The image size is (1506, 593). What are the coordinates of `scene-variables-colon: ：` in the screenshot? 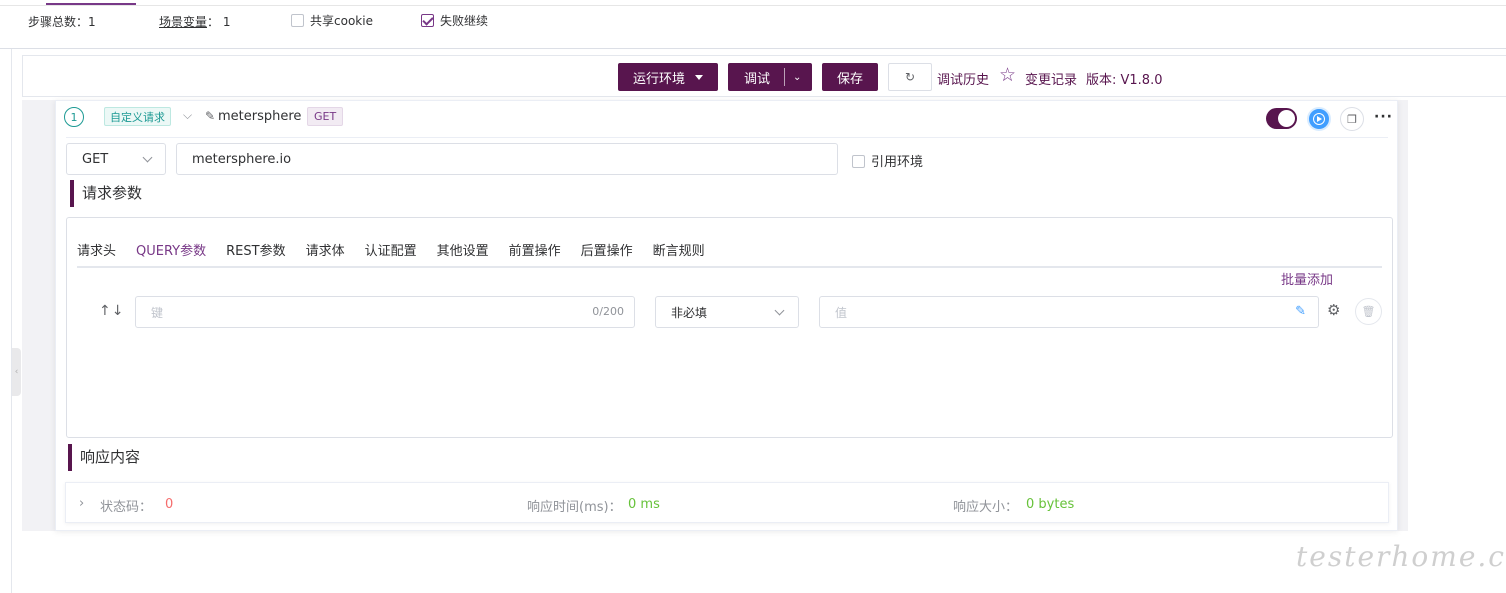 It's located at (213, 22).